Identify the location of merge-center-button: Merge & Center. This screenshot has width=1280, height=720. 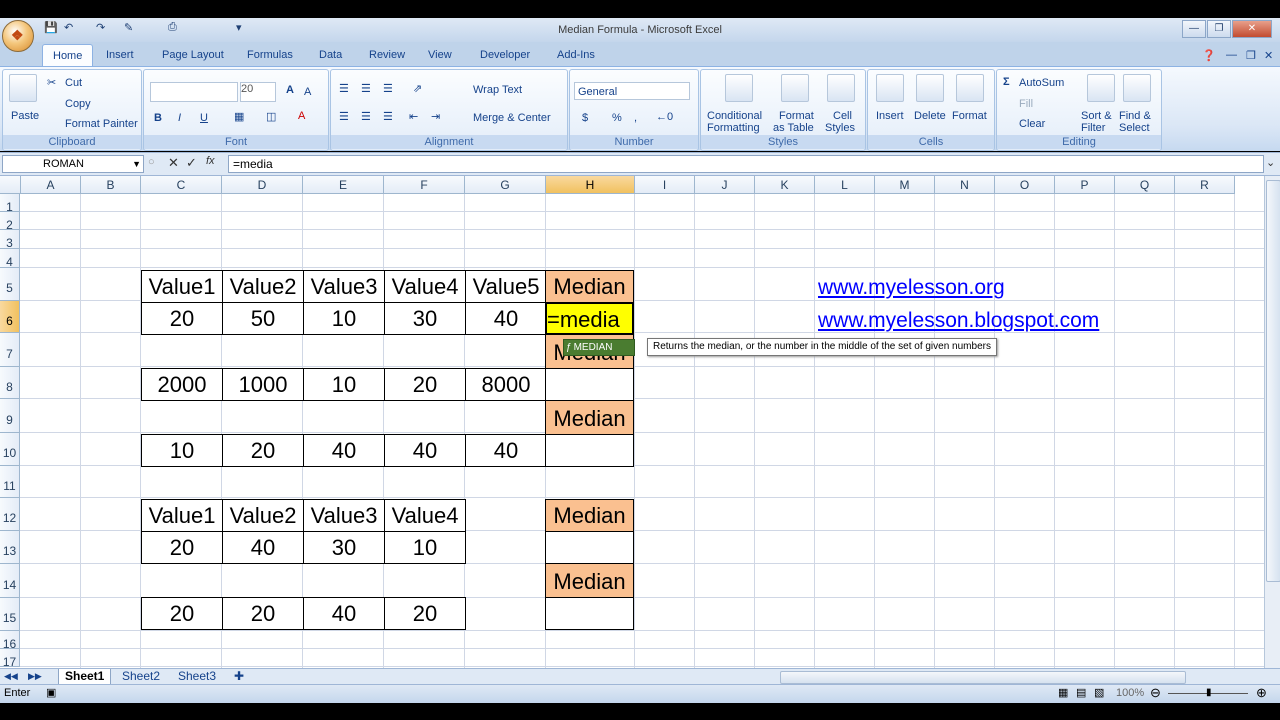
(512, 118).